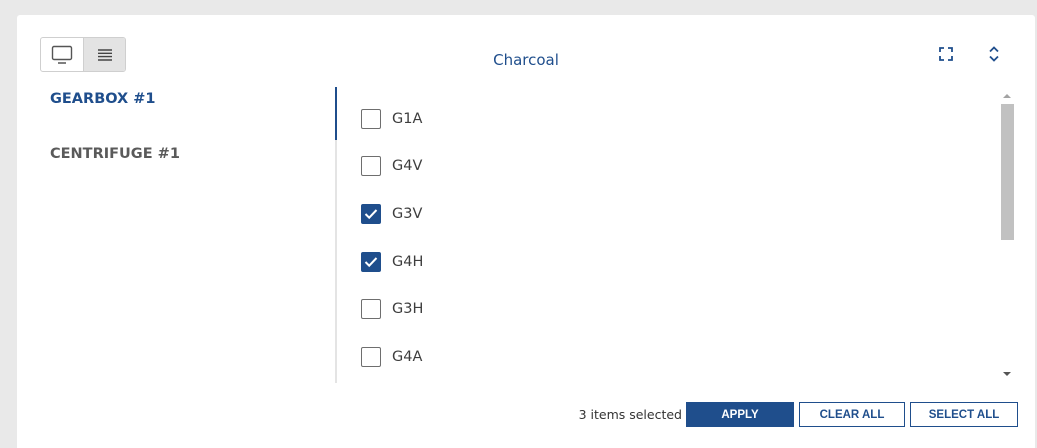  I want to click on scrollbar-thumb, so click(1007, 172).